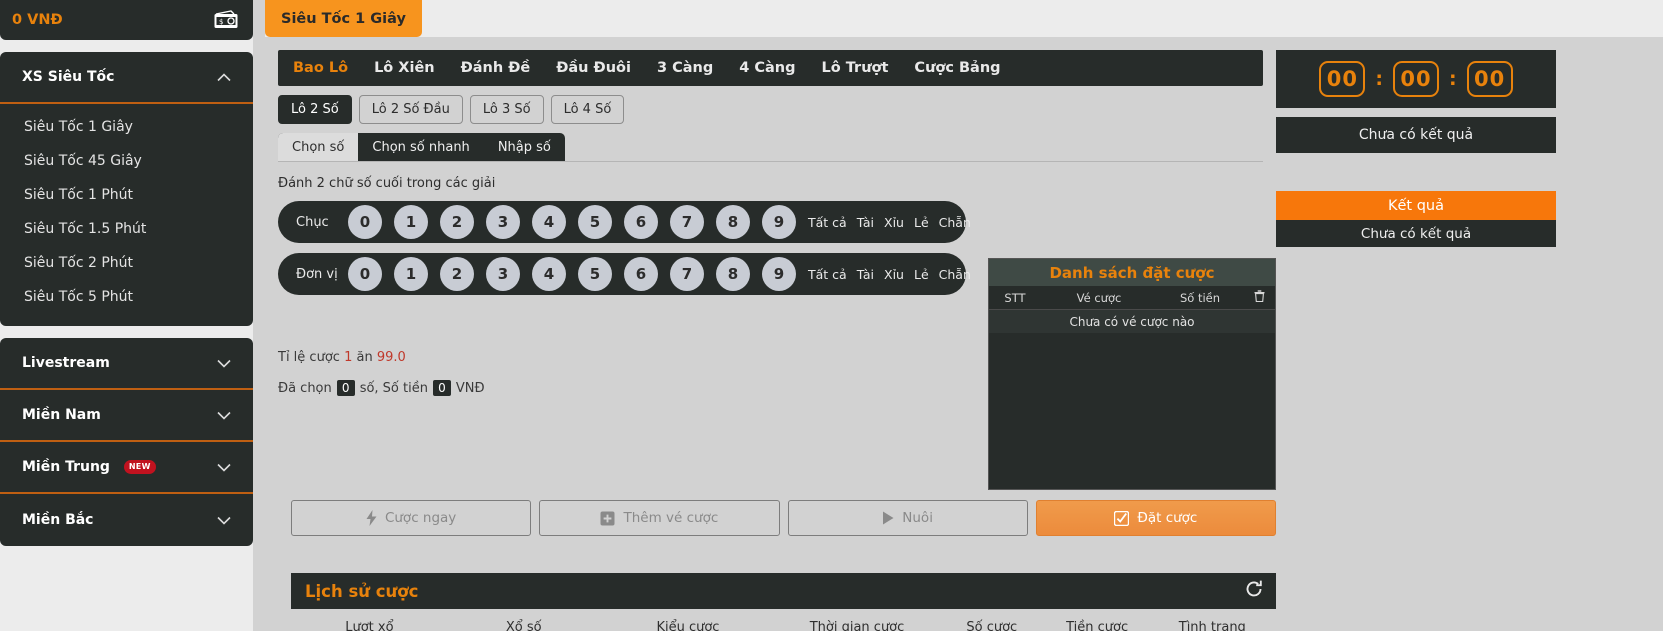 This screenshot has height=631, width=1663. What do you see at coordinates (595, 222) in the screenshot?
I see `digit-ball-chuc-5: 5` at bounding box center [595, 222].